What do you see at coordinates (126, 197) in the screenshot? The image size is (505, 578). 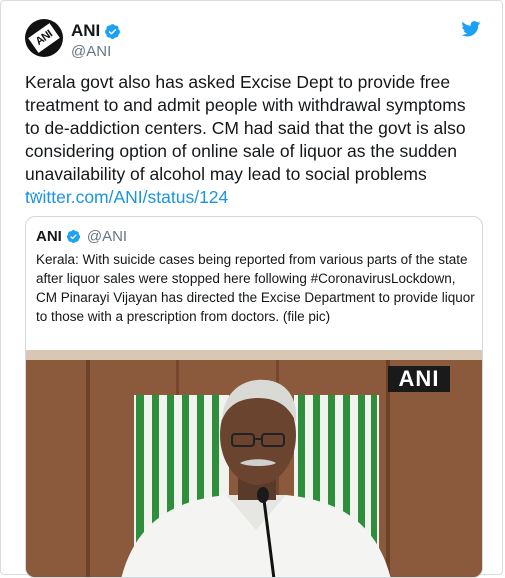 I see `tweet-link: twitter.com/ANI/status/124` at bounding box center [126, 197].